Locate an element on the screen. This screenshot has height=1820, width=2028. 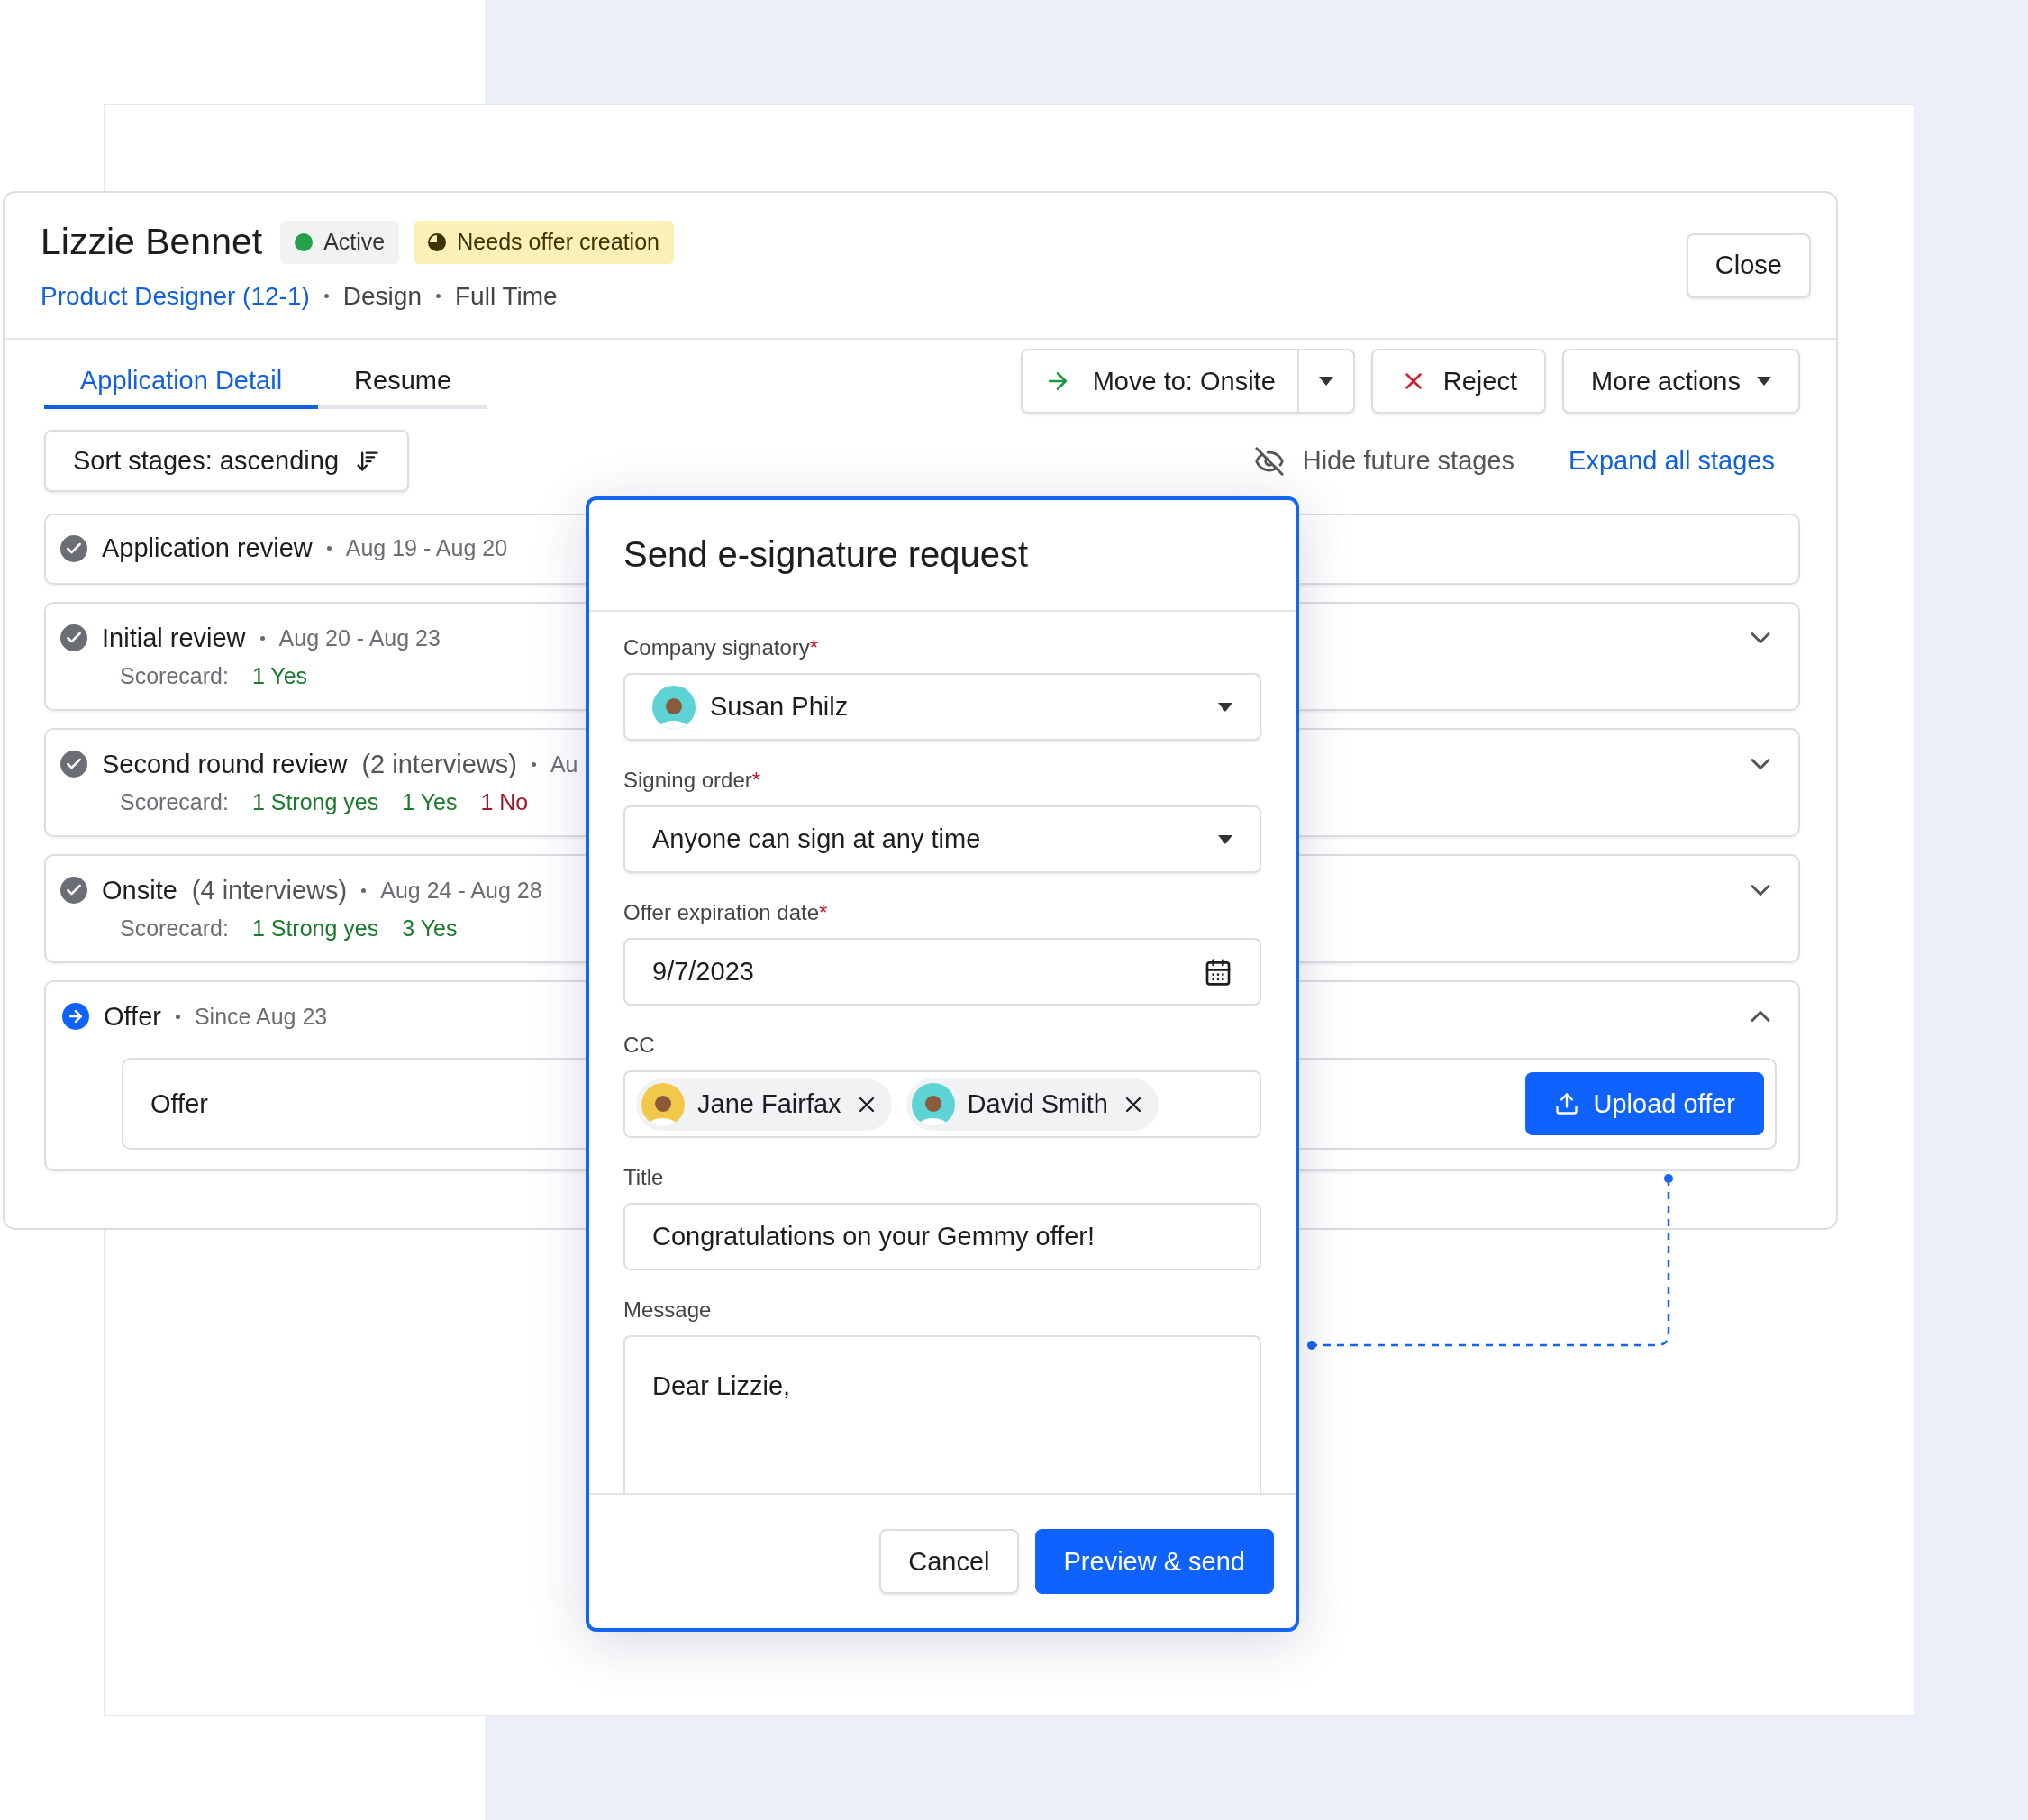
stage-title: Onsite is located at coordinates (139, 890).